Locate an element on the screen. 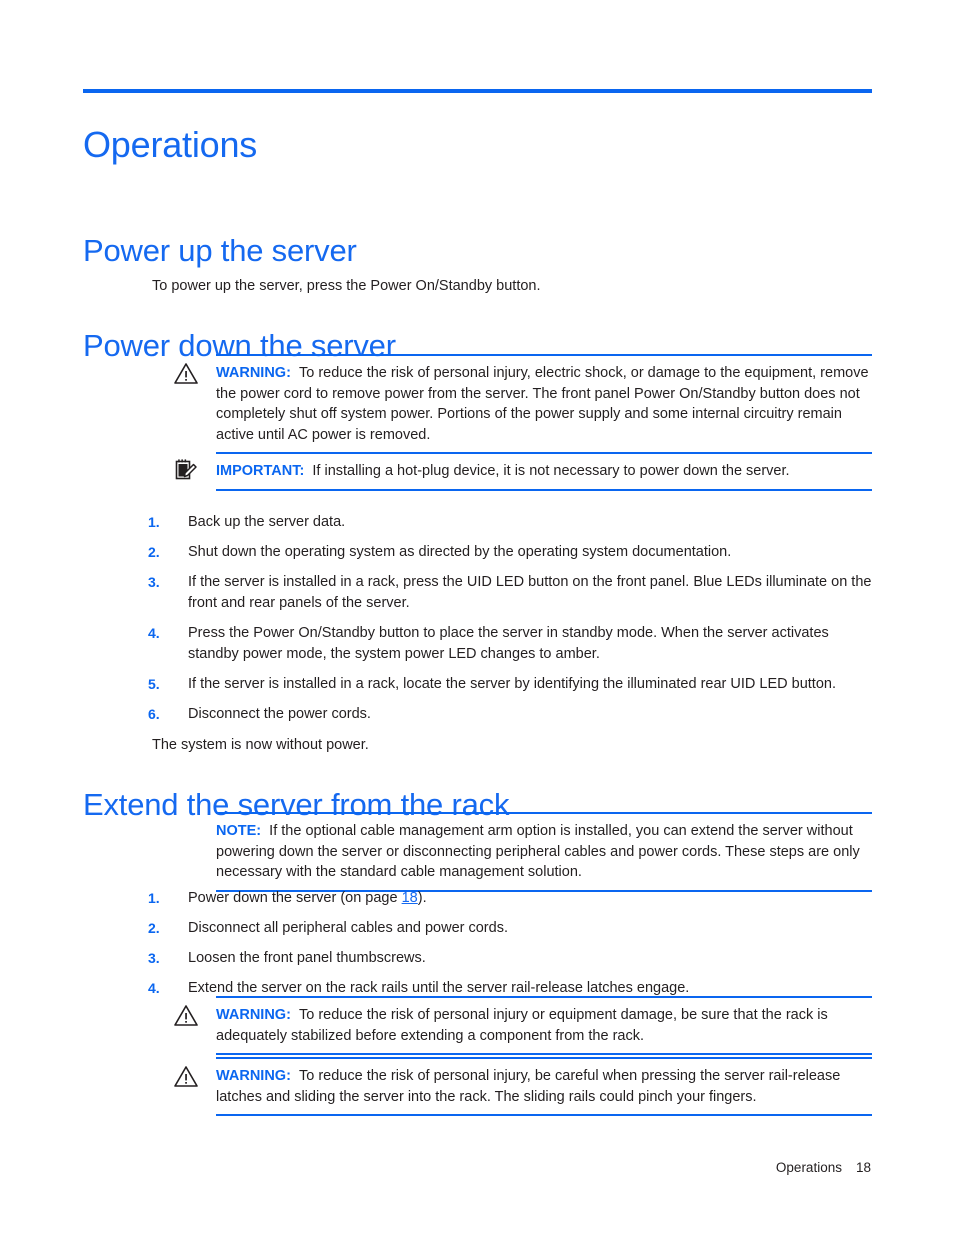  list-item-text-before: Power down the server (on page is located at coordinates (295, 898).